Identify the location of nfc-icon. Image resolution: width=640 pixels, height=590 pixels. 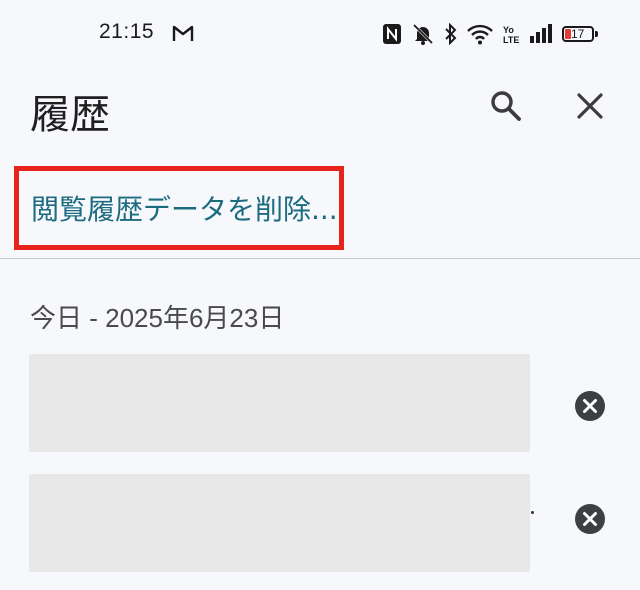
(392, 34).